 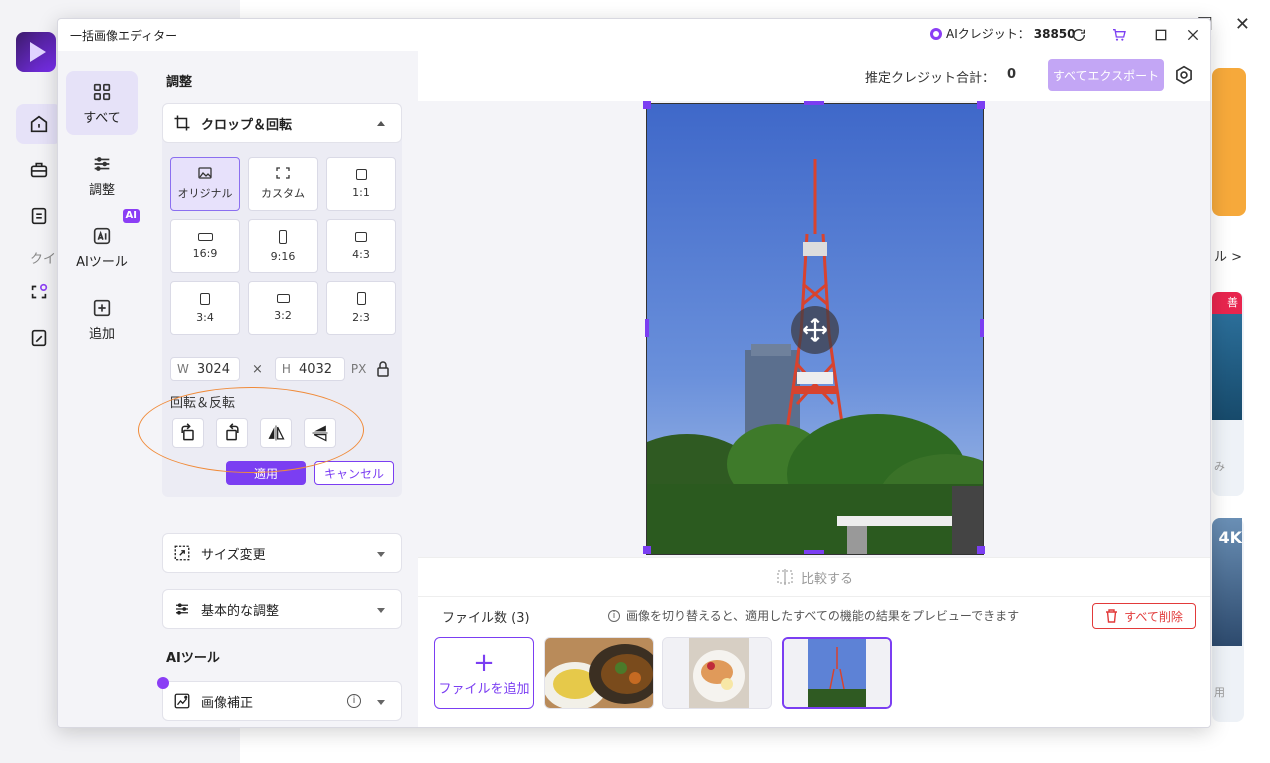 I want to click on cancel-button: キャンセル, so click(x=354, y=473).